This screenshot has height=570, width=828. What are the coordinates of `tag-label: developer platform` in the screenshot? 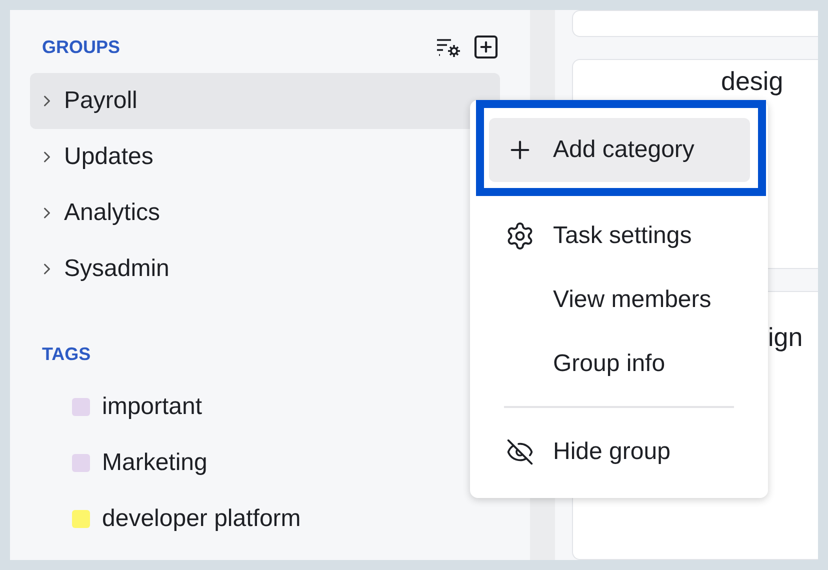 It's located at (201, 519).